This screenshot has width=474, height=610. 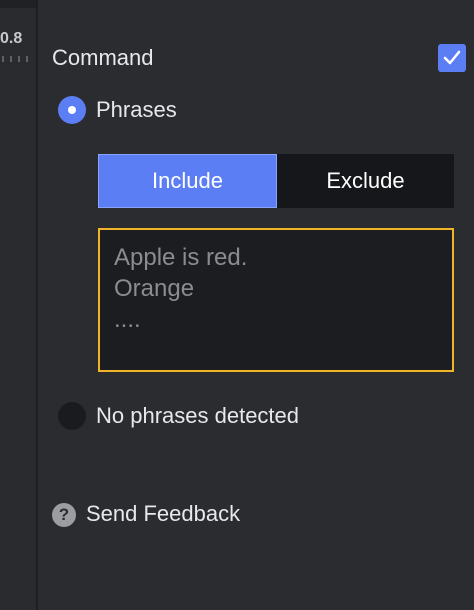 I want to click on no-phrases-radio, so click(x=72, y=416).